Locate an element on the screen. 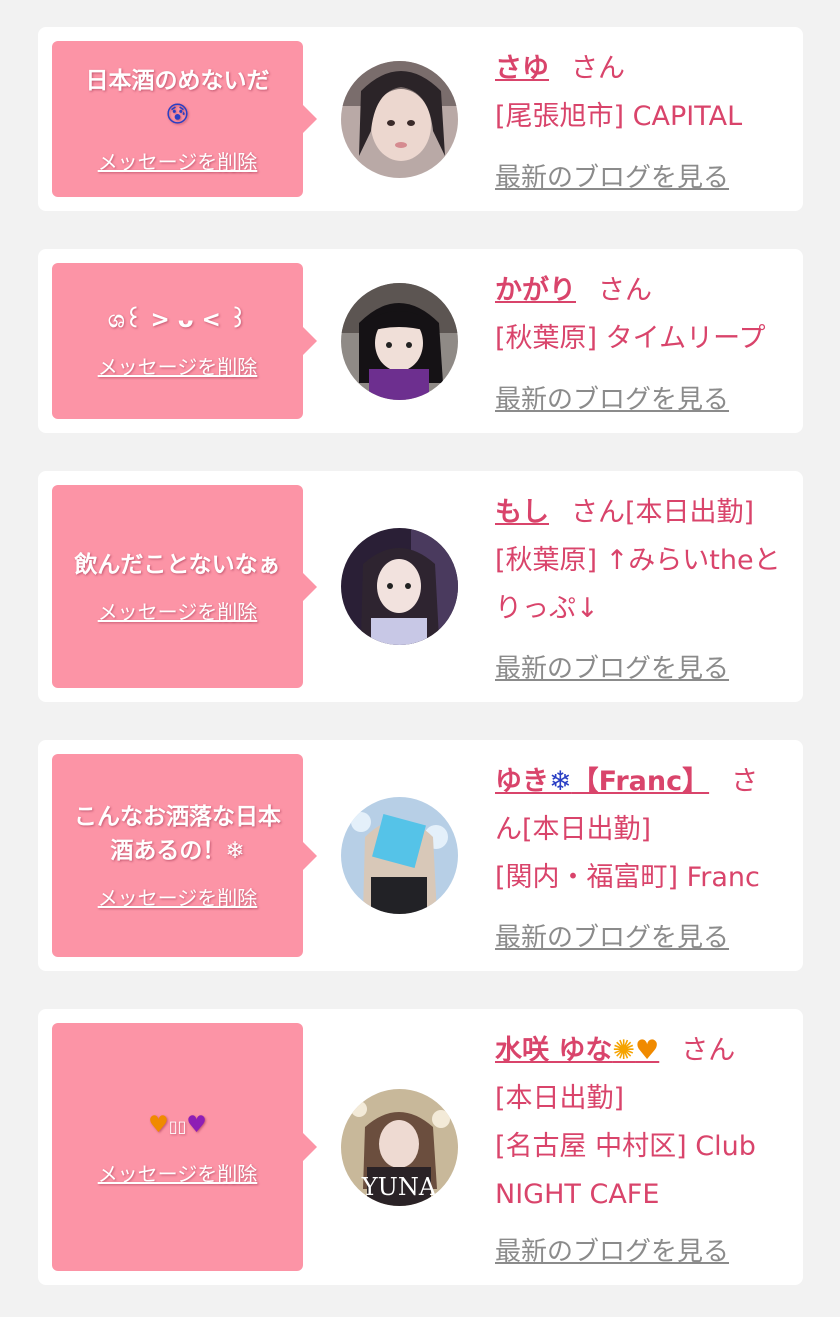 This screenshot has width=840, height=1317. girl-name-link: かがり is located at coordinates (535, 290).